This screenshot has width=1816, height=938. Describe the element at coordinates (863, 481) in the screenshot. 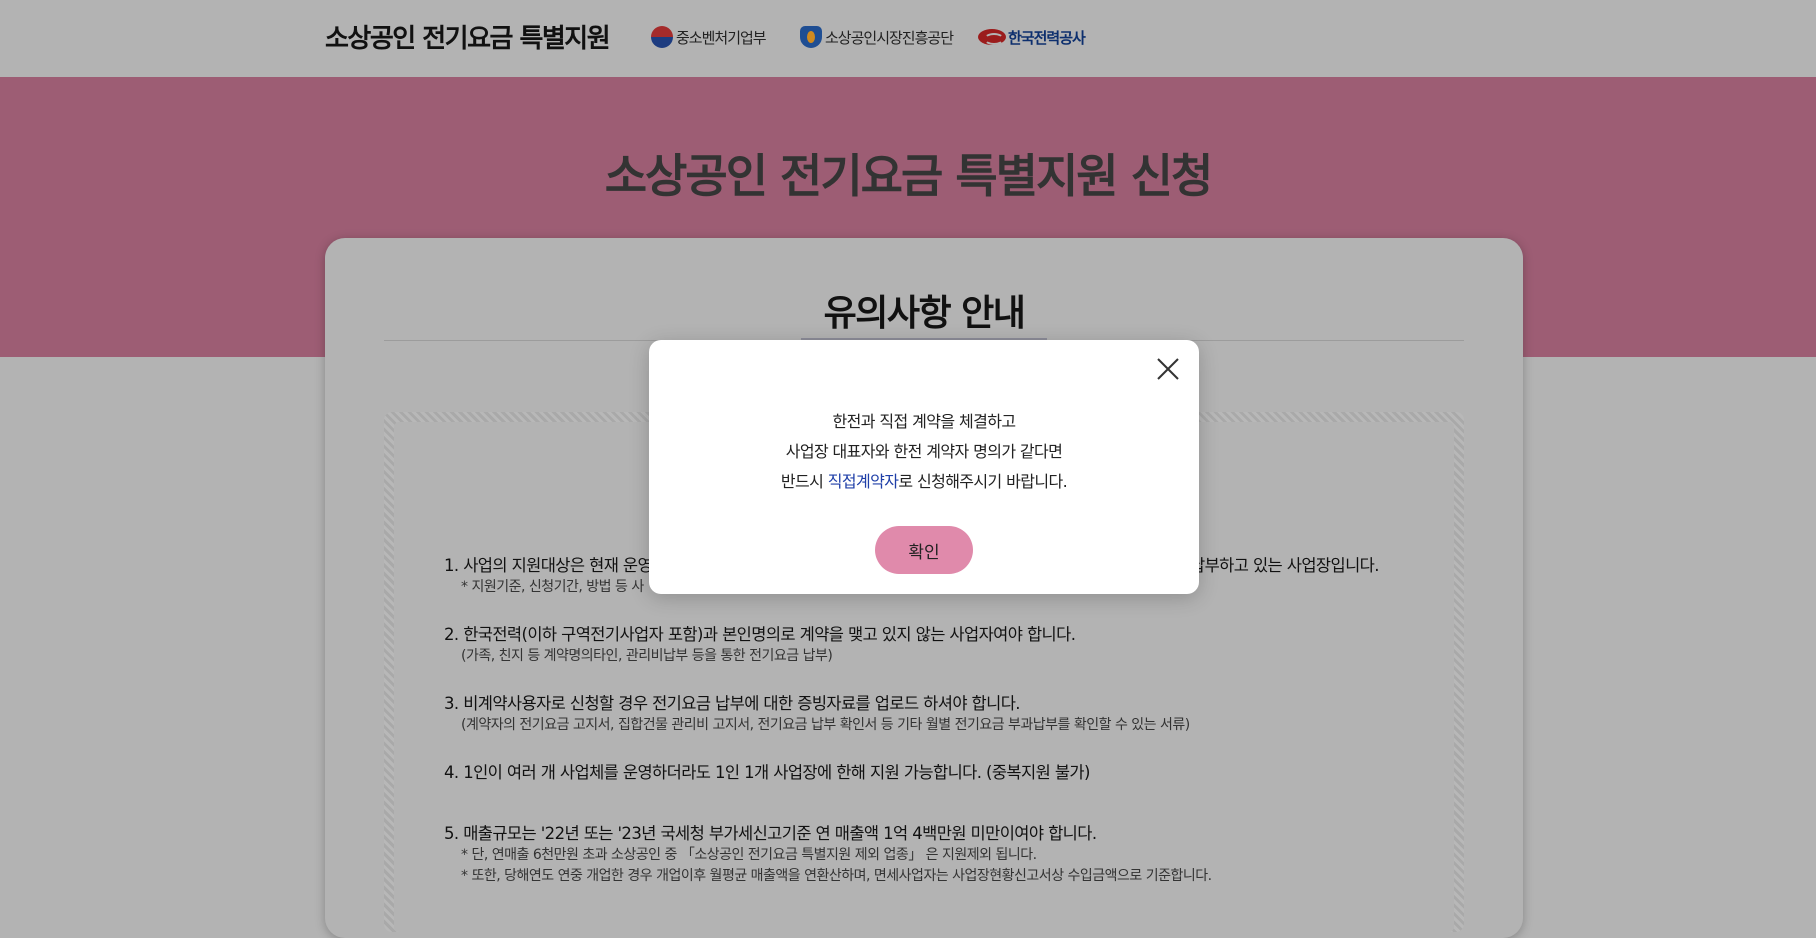

I see `direct-contractor-highlight: 직접계약자` at that location.